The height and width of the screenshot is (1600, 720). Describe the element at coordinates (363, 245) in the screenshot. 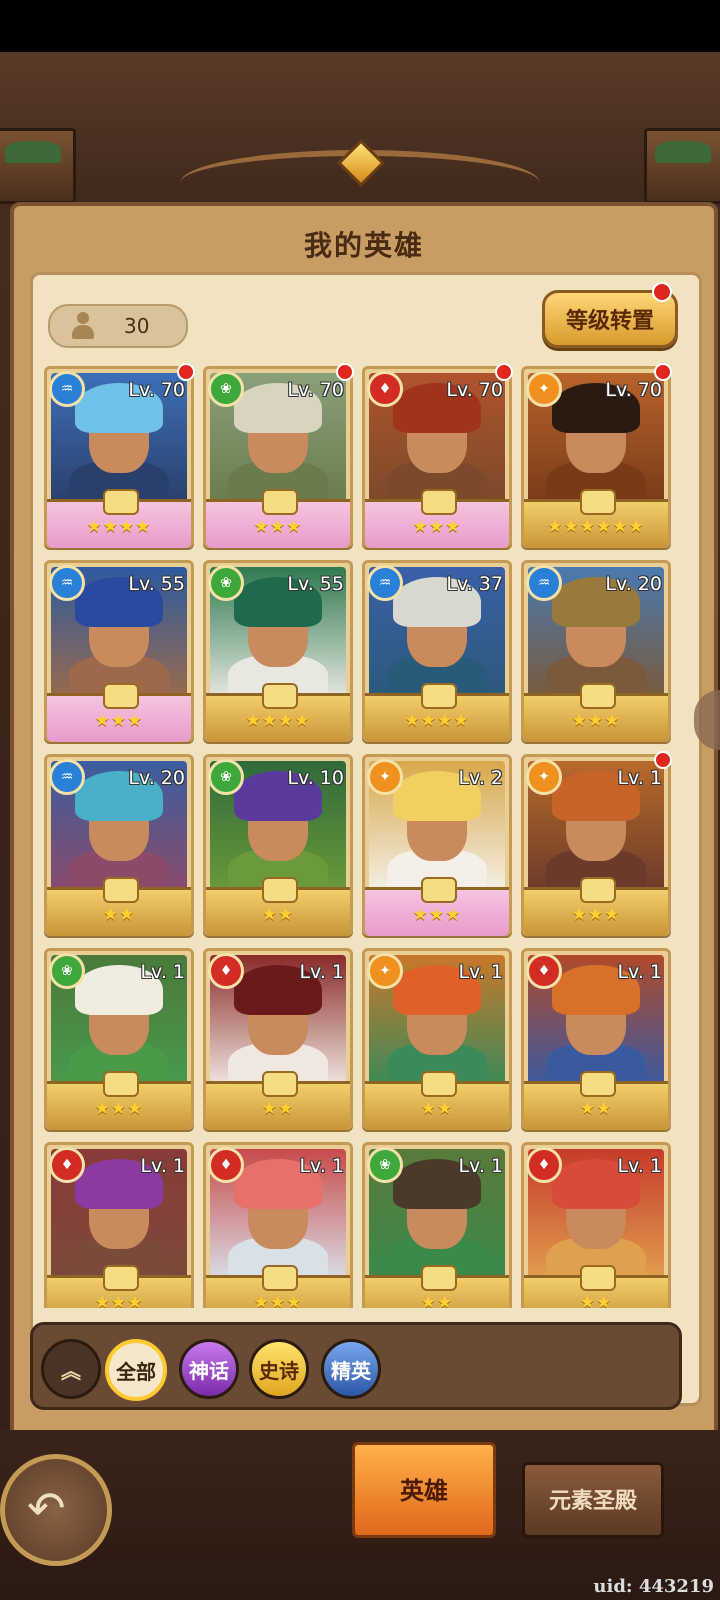

I see `page-title: 我的英雄` at that location.